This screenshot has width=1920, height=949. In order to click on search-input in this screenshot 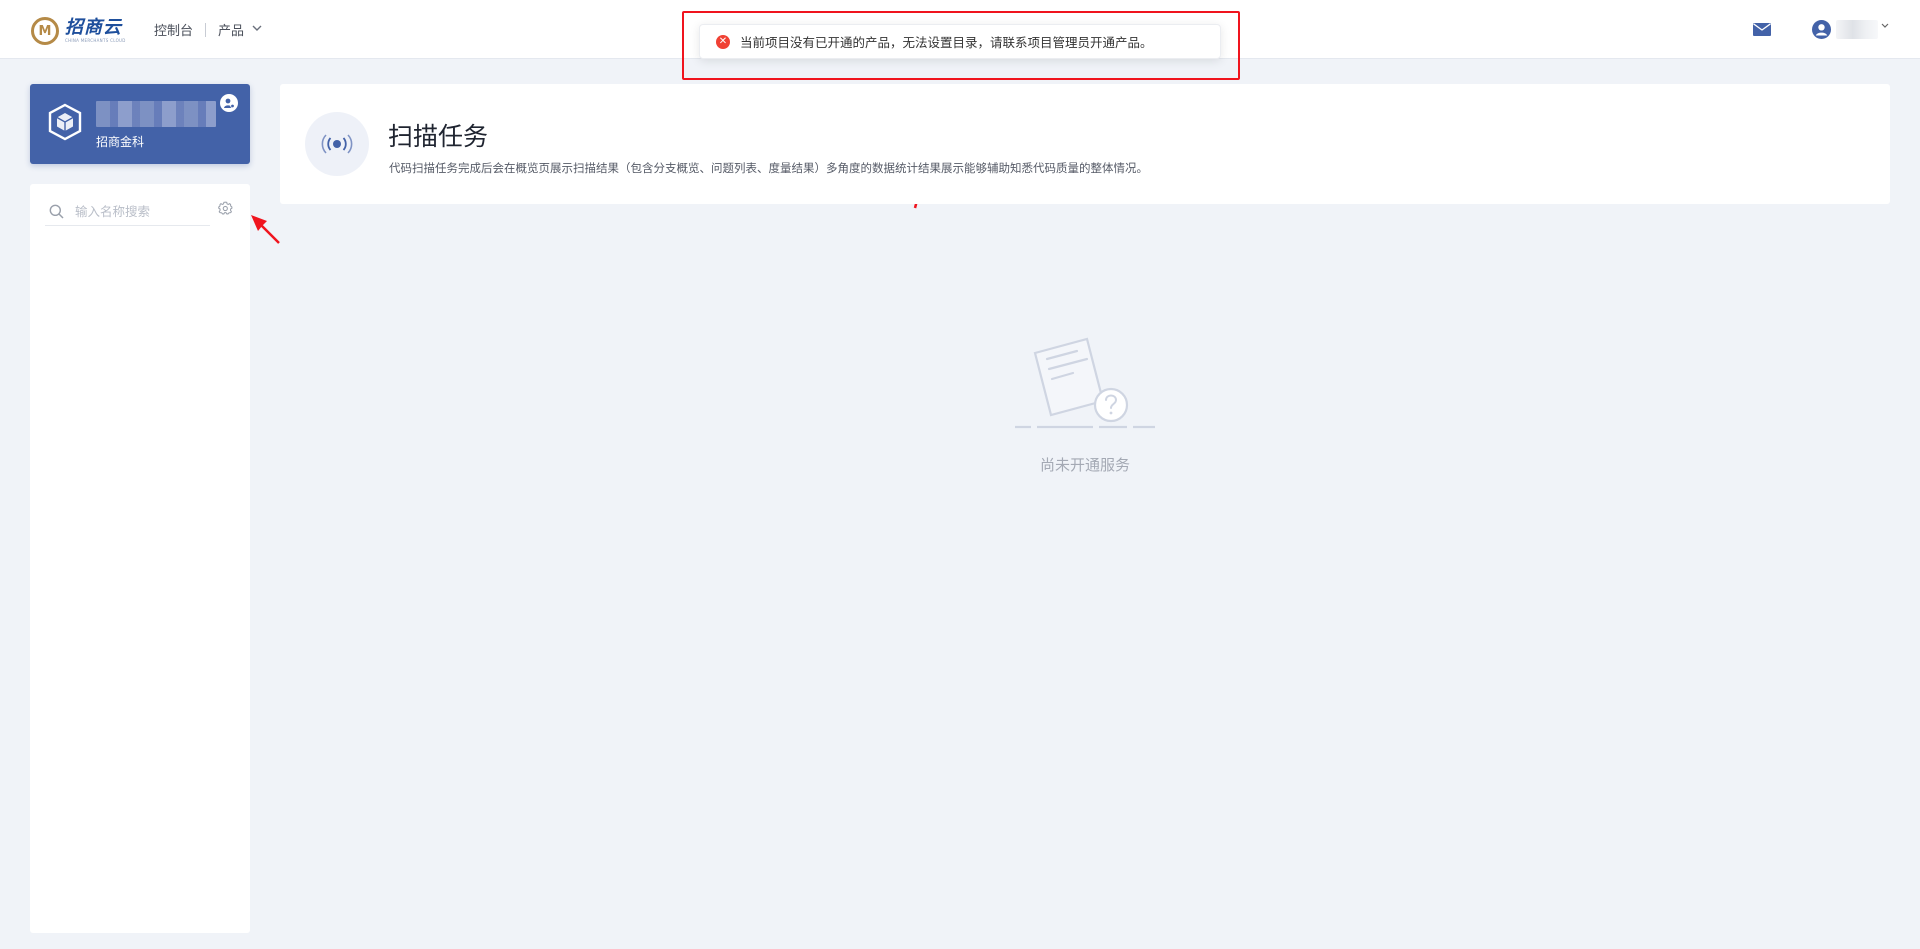, I will do `click(140, 211)`.